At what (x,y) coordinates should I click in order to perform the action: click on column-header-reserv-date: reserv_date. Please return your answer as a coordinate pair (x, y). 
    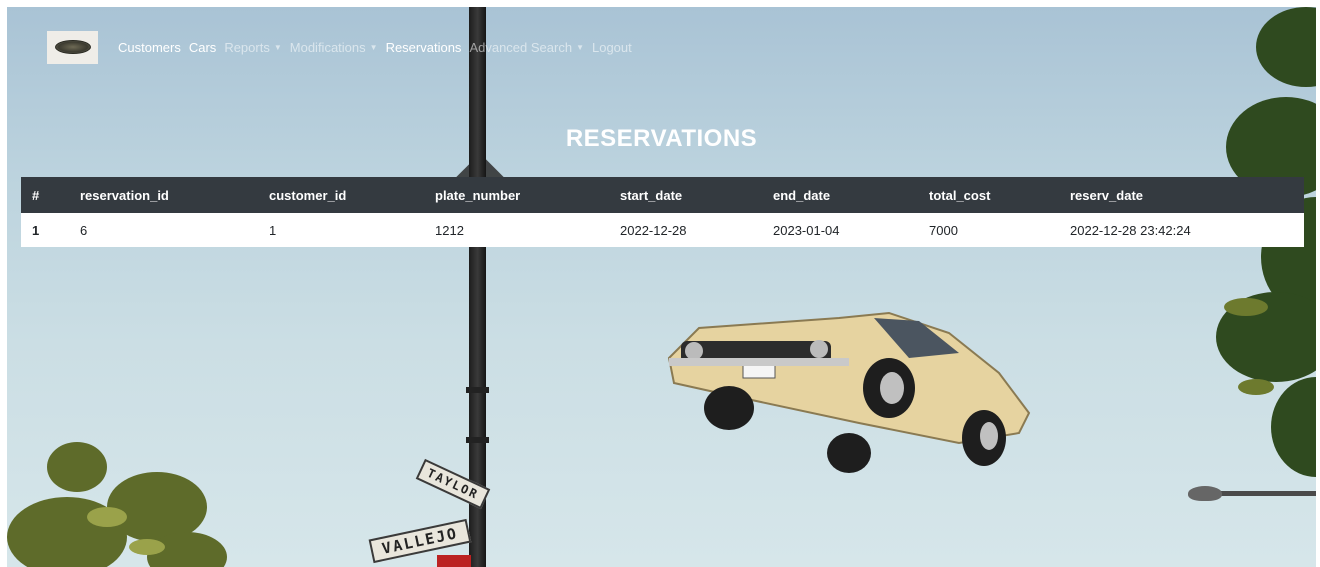
    Looking at the image, I should click on (1106, 195).